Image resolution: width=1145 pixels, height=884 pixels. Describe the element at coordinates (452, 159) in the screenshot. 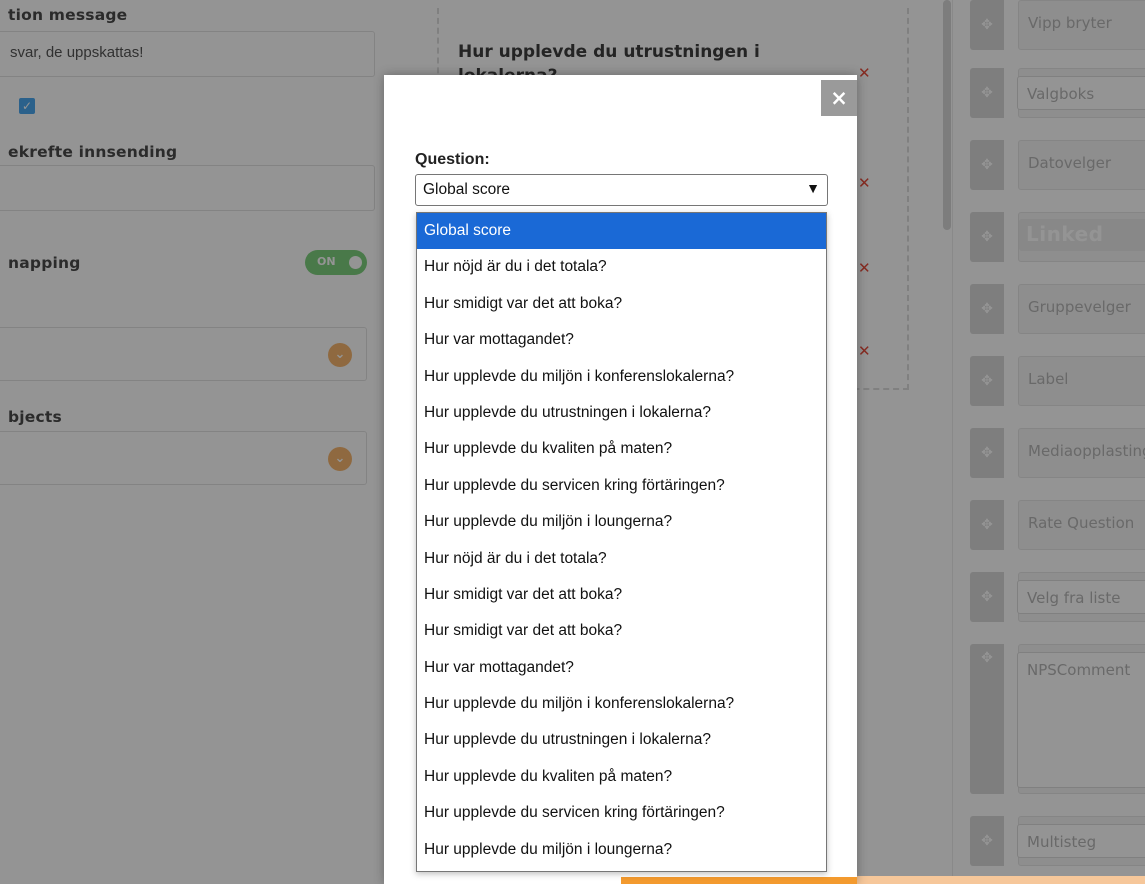

I see `question-label: Question:` at that location.